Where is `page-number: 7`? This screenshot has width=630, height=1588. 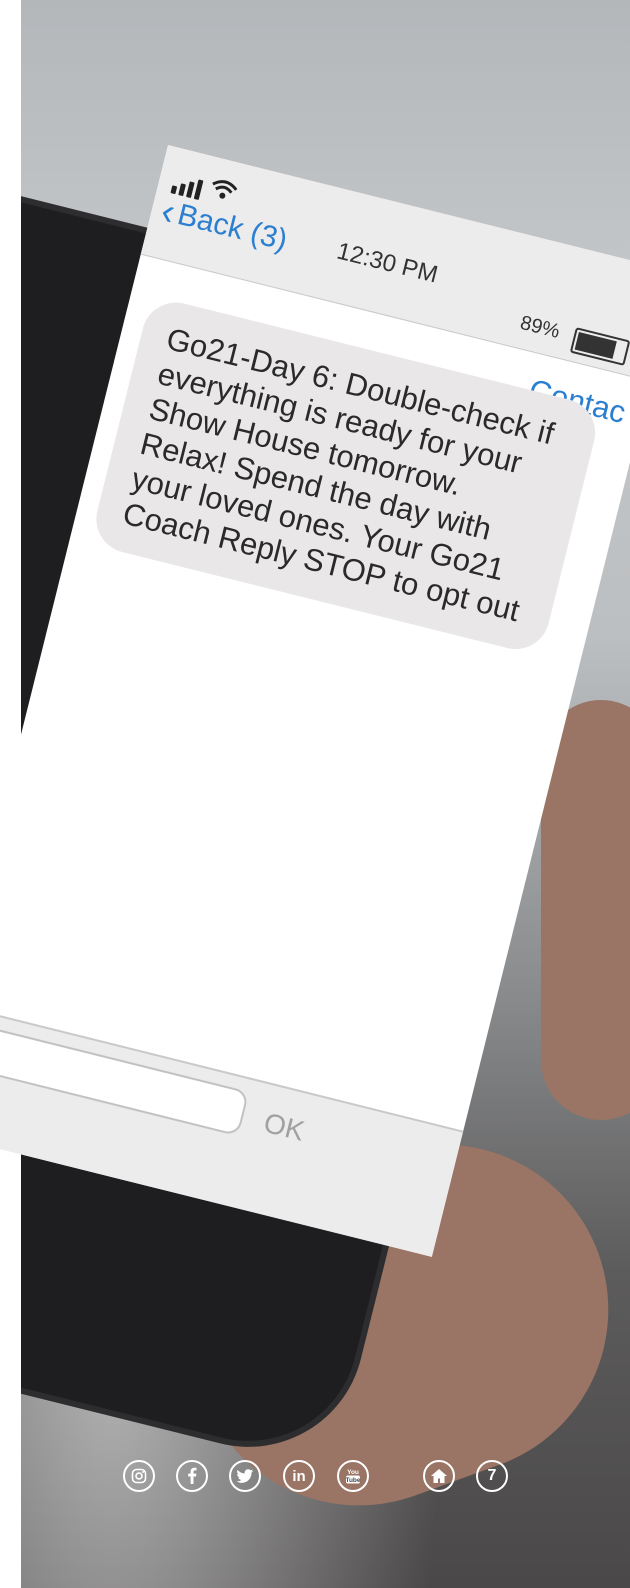
page-number: 7 is located at coordinates (492, 1476).